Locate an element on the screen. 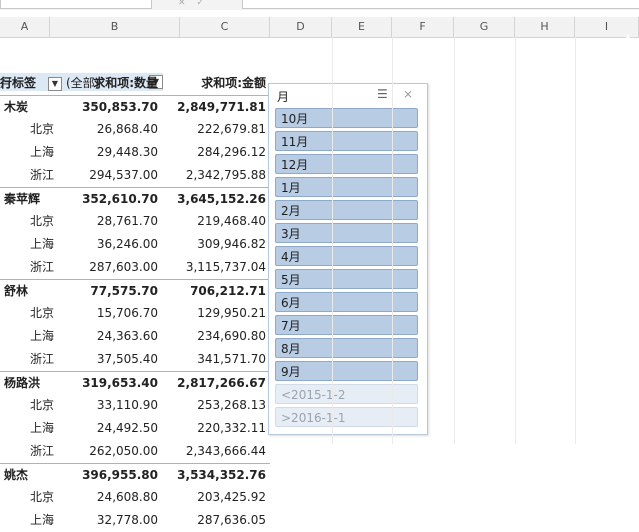 The height and width of the screenshot is (532, 639). dropdown-arrow-icon: ▼ is located at coordinates (55, 84).